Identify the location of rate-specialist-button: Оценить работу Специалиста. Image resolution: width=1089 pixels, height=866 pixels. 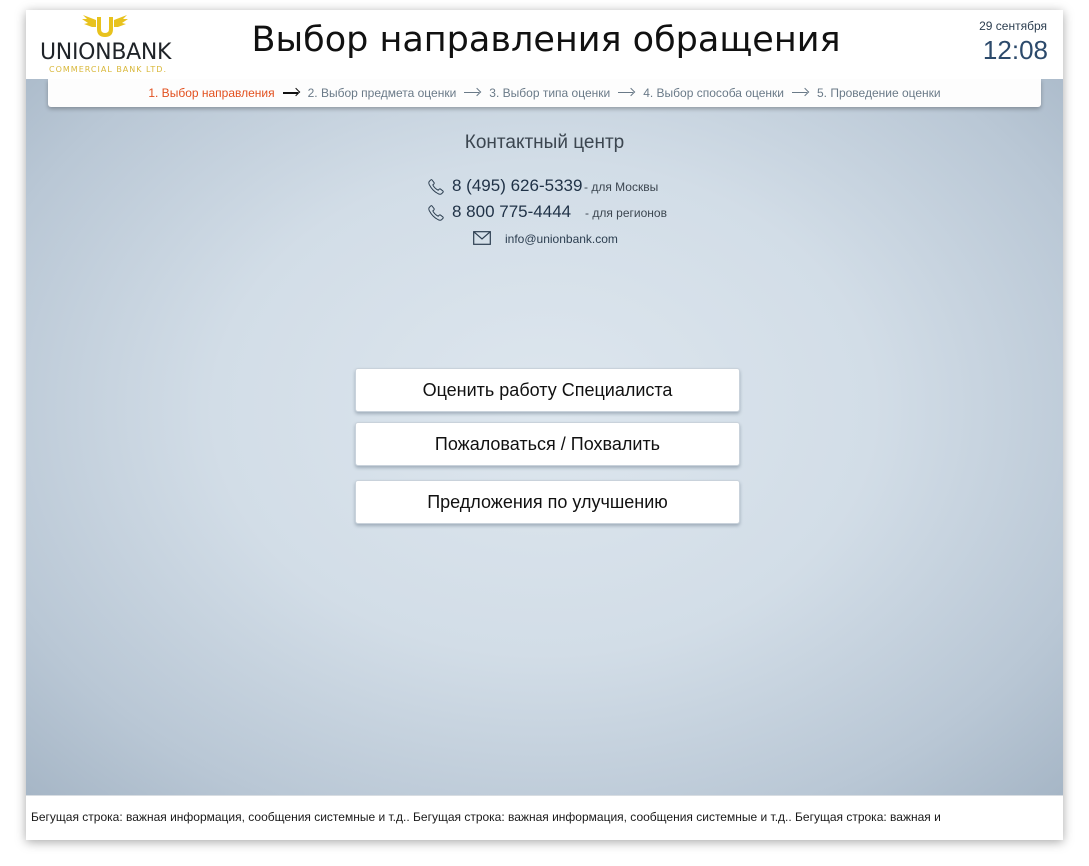
(547, 390).